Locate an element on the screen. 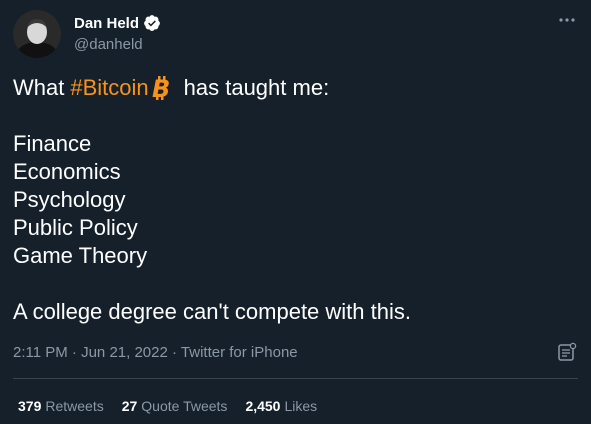 The height and width of the screenshot is (424, 591). tweet-time: 2:11 PM is located at coordinates (40, 352).